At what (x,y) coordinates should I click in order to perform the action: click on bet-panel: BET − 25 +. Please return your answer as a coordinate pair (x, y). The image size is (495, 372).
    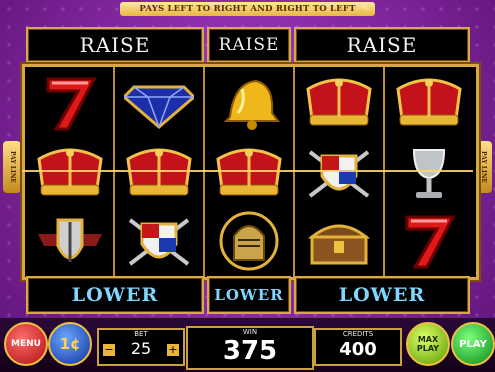
    Looking at the image, I should click on (141, 347).